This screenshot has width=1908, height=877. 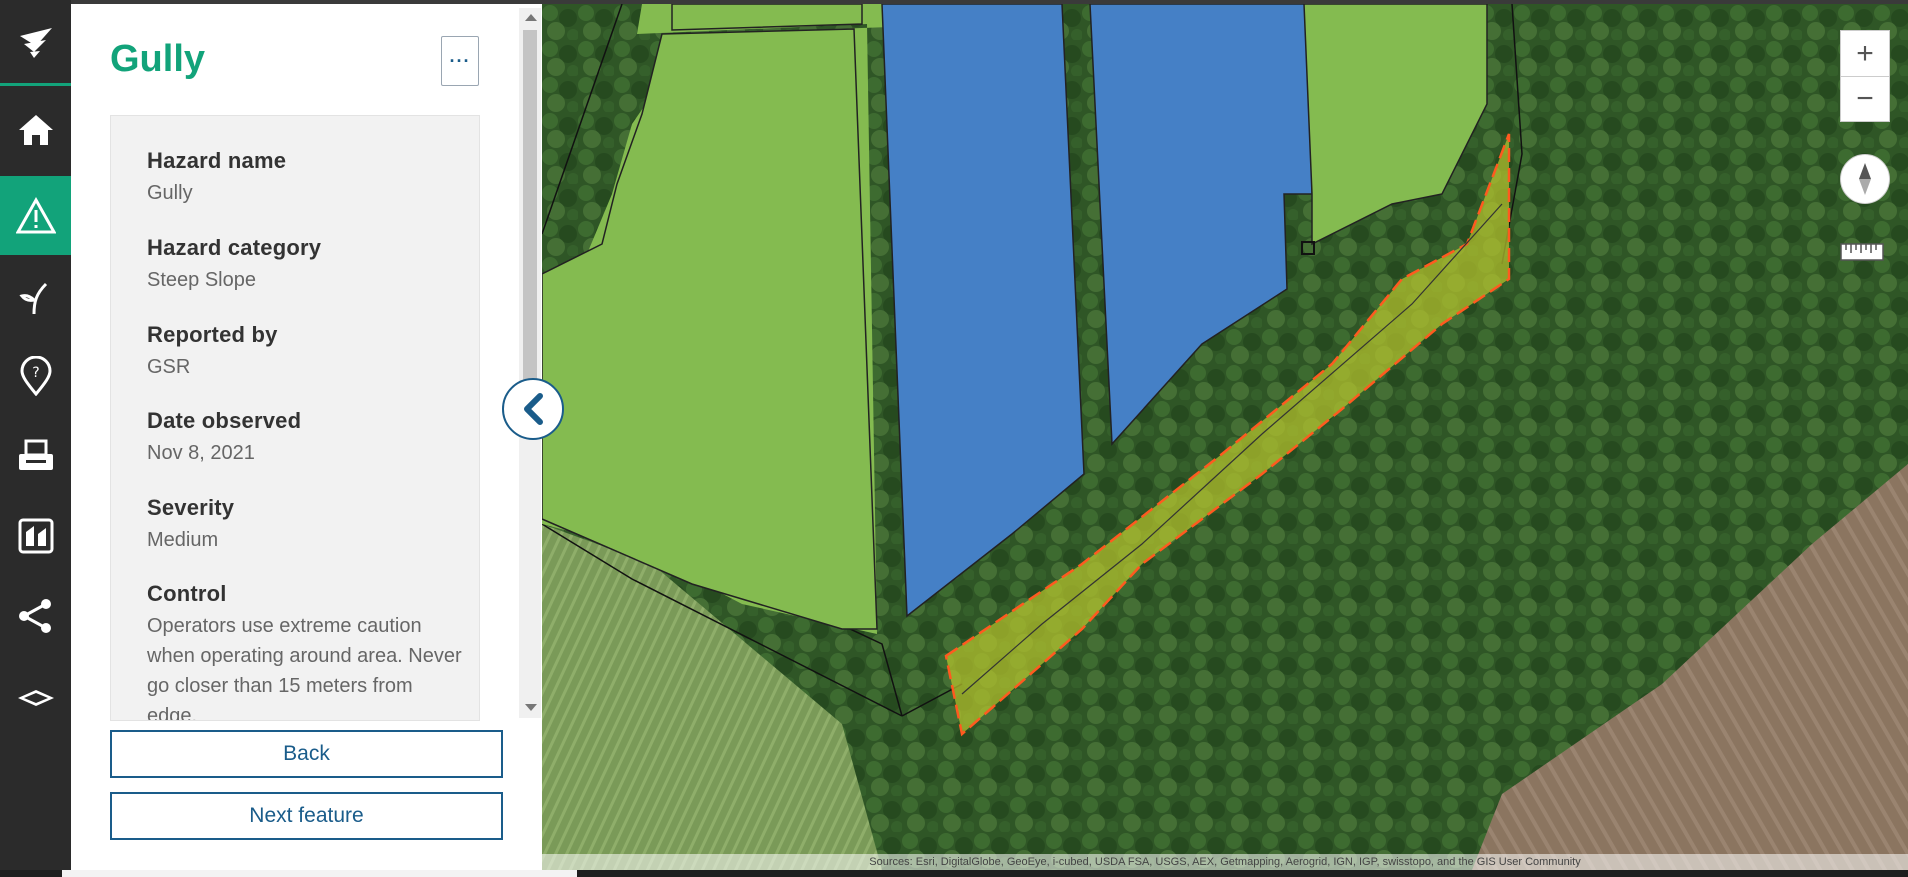 I want to click on location-help-icon: ?, so click(x=35, y=375).